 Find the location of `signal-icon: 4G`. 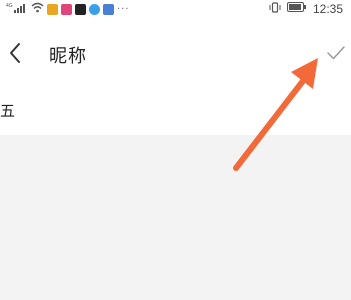

signal-icon: 4G is located at coordinates (17, 9).